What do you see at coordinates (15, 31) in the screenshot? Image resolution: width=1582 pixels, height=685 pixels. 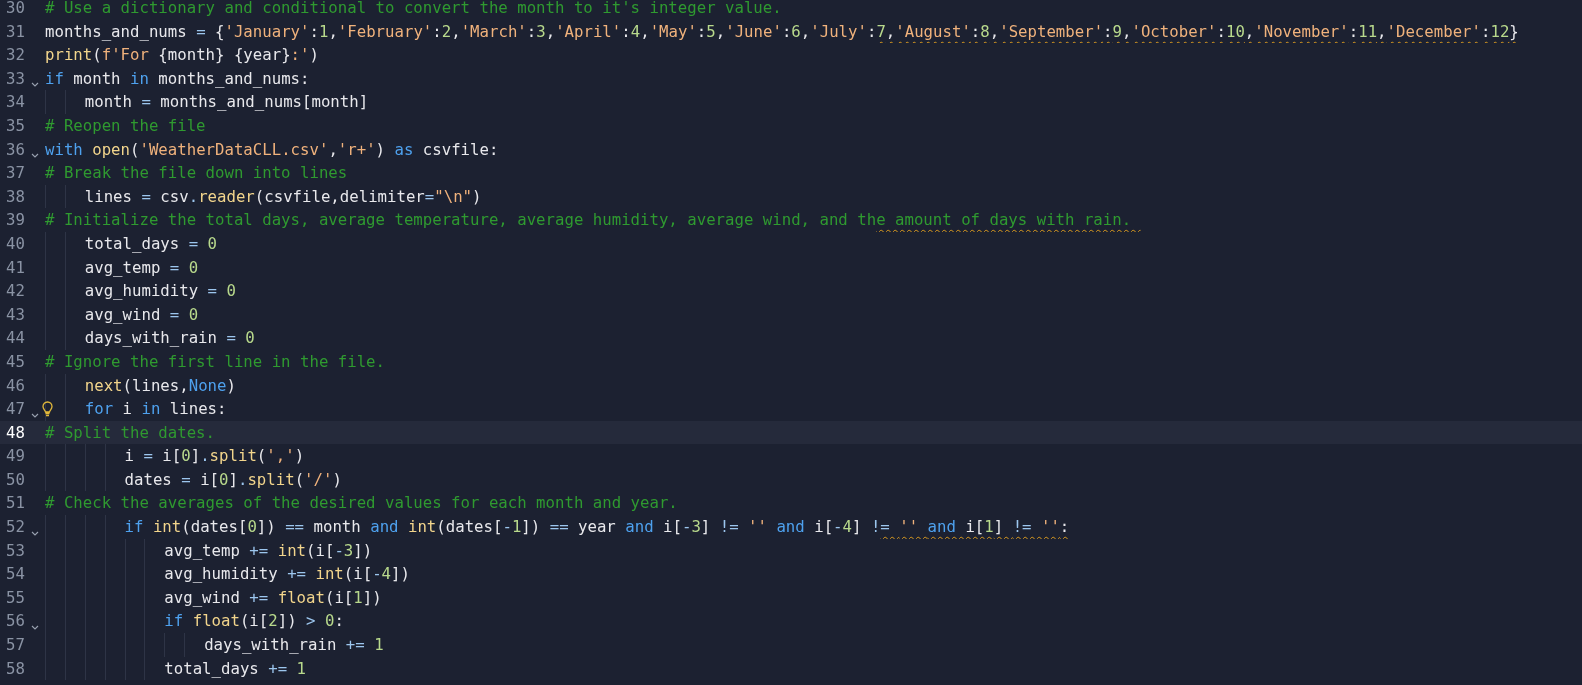 I see `line-number: 31` at bounding box center [15, 31].